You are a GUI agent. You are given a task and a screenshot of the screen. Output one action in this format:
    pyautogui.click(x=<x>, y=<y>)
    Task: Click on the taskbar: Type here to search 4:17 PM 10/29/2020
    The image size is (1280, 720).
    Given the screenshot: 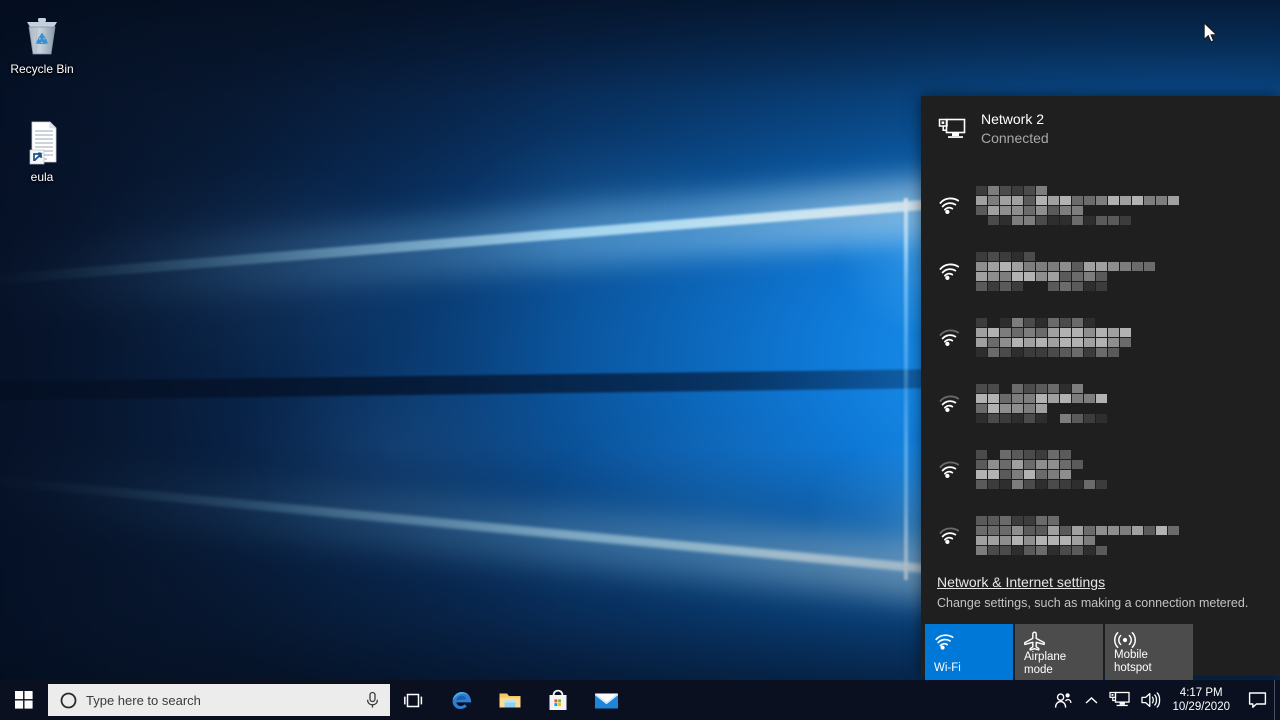 What is the action you would take?
    pyautogui.click(x=640, y=700)
    